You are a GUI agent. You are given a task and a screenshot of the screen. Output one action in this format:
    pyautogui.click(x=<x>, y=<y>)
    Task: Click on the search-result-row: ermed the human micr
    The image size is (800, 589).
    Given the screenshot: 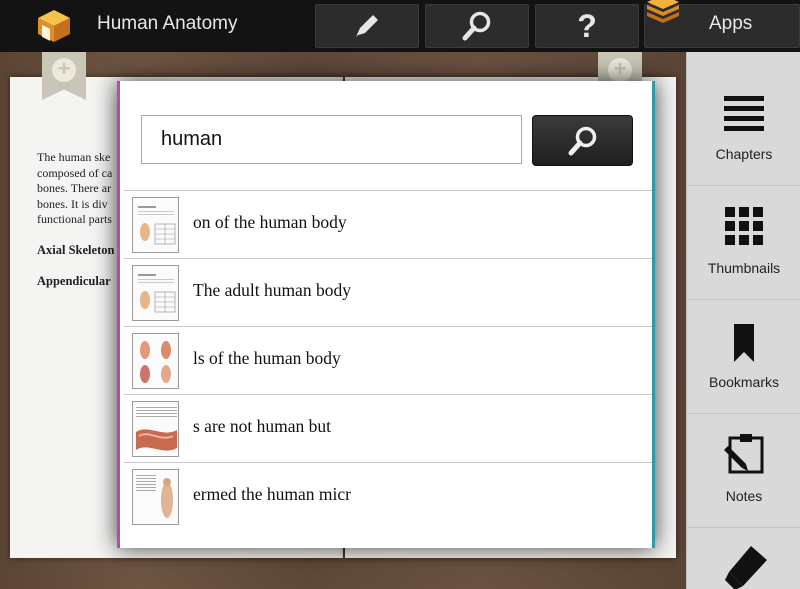 What is the action you would take?
    pyautogui.click(x=388, y=496)
    